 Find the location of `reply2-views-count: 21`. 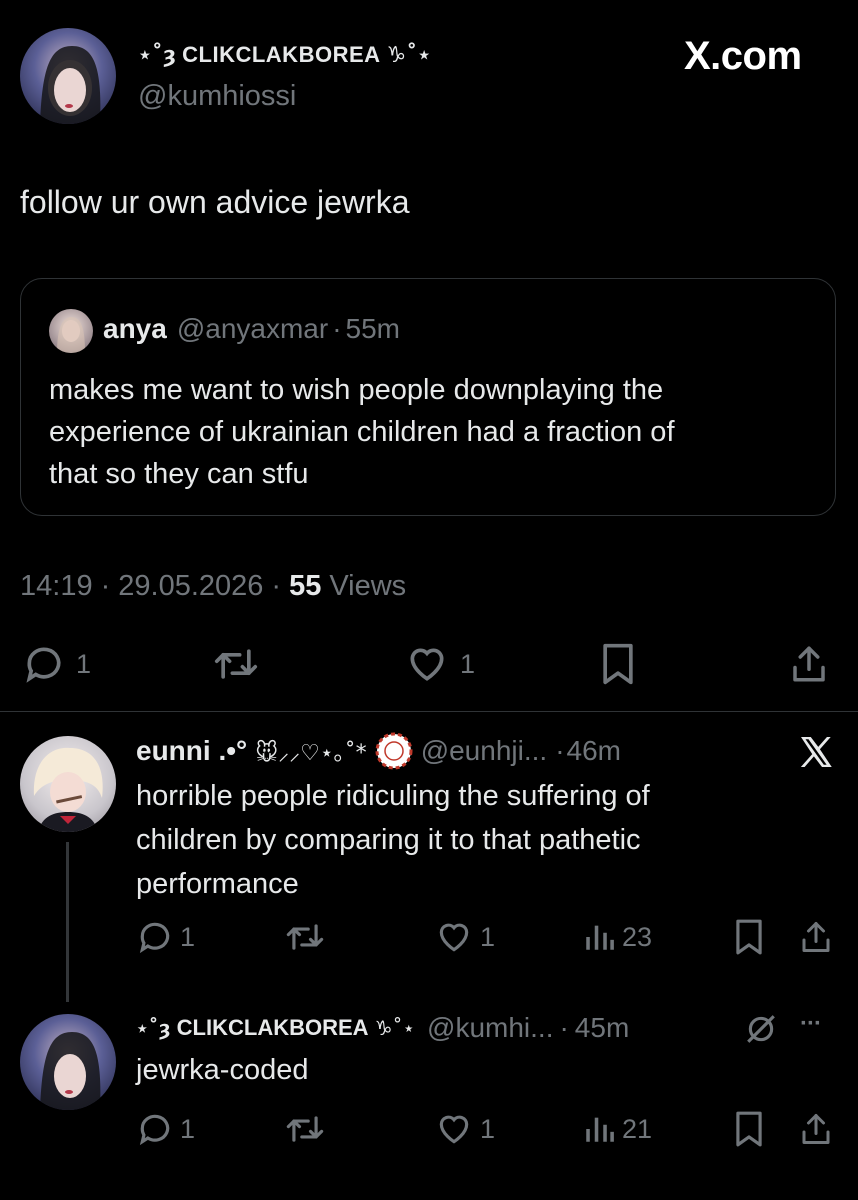

reply2-views-count: 21 is located at coordinates (637, 1128).